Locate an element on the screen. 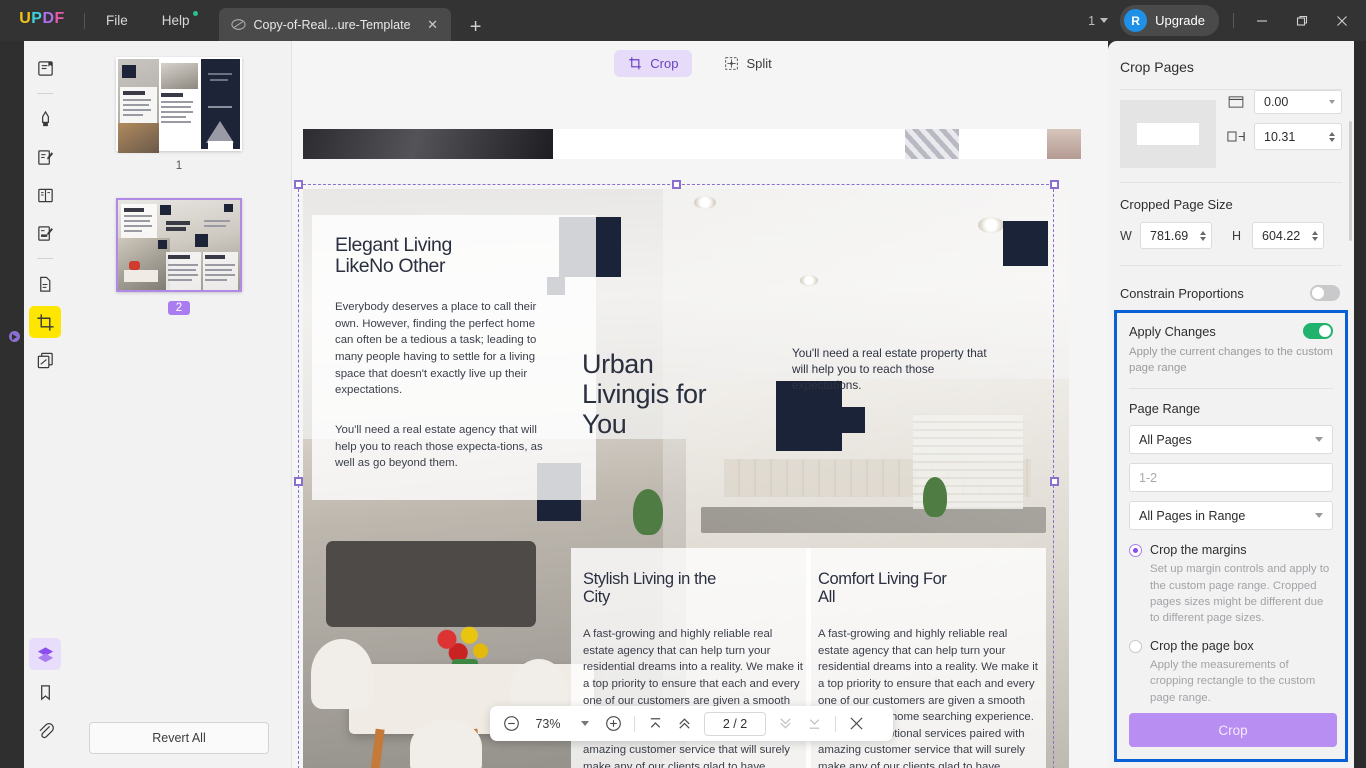  page-range-select: All Pages is located at coordinates (1231, 440).